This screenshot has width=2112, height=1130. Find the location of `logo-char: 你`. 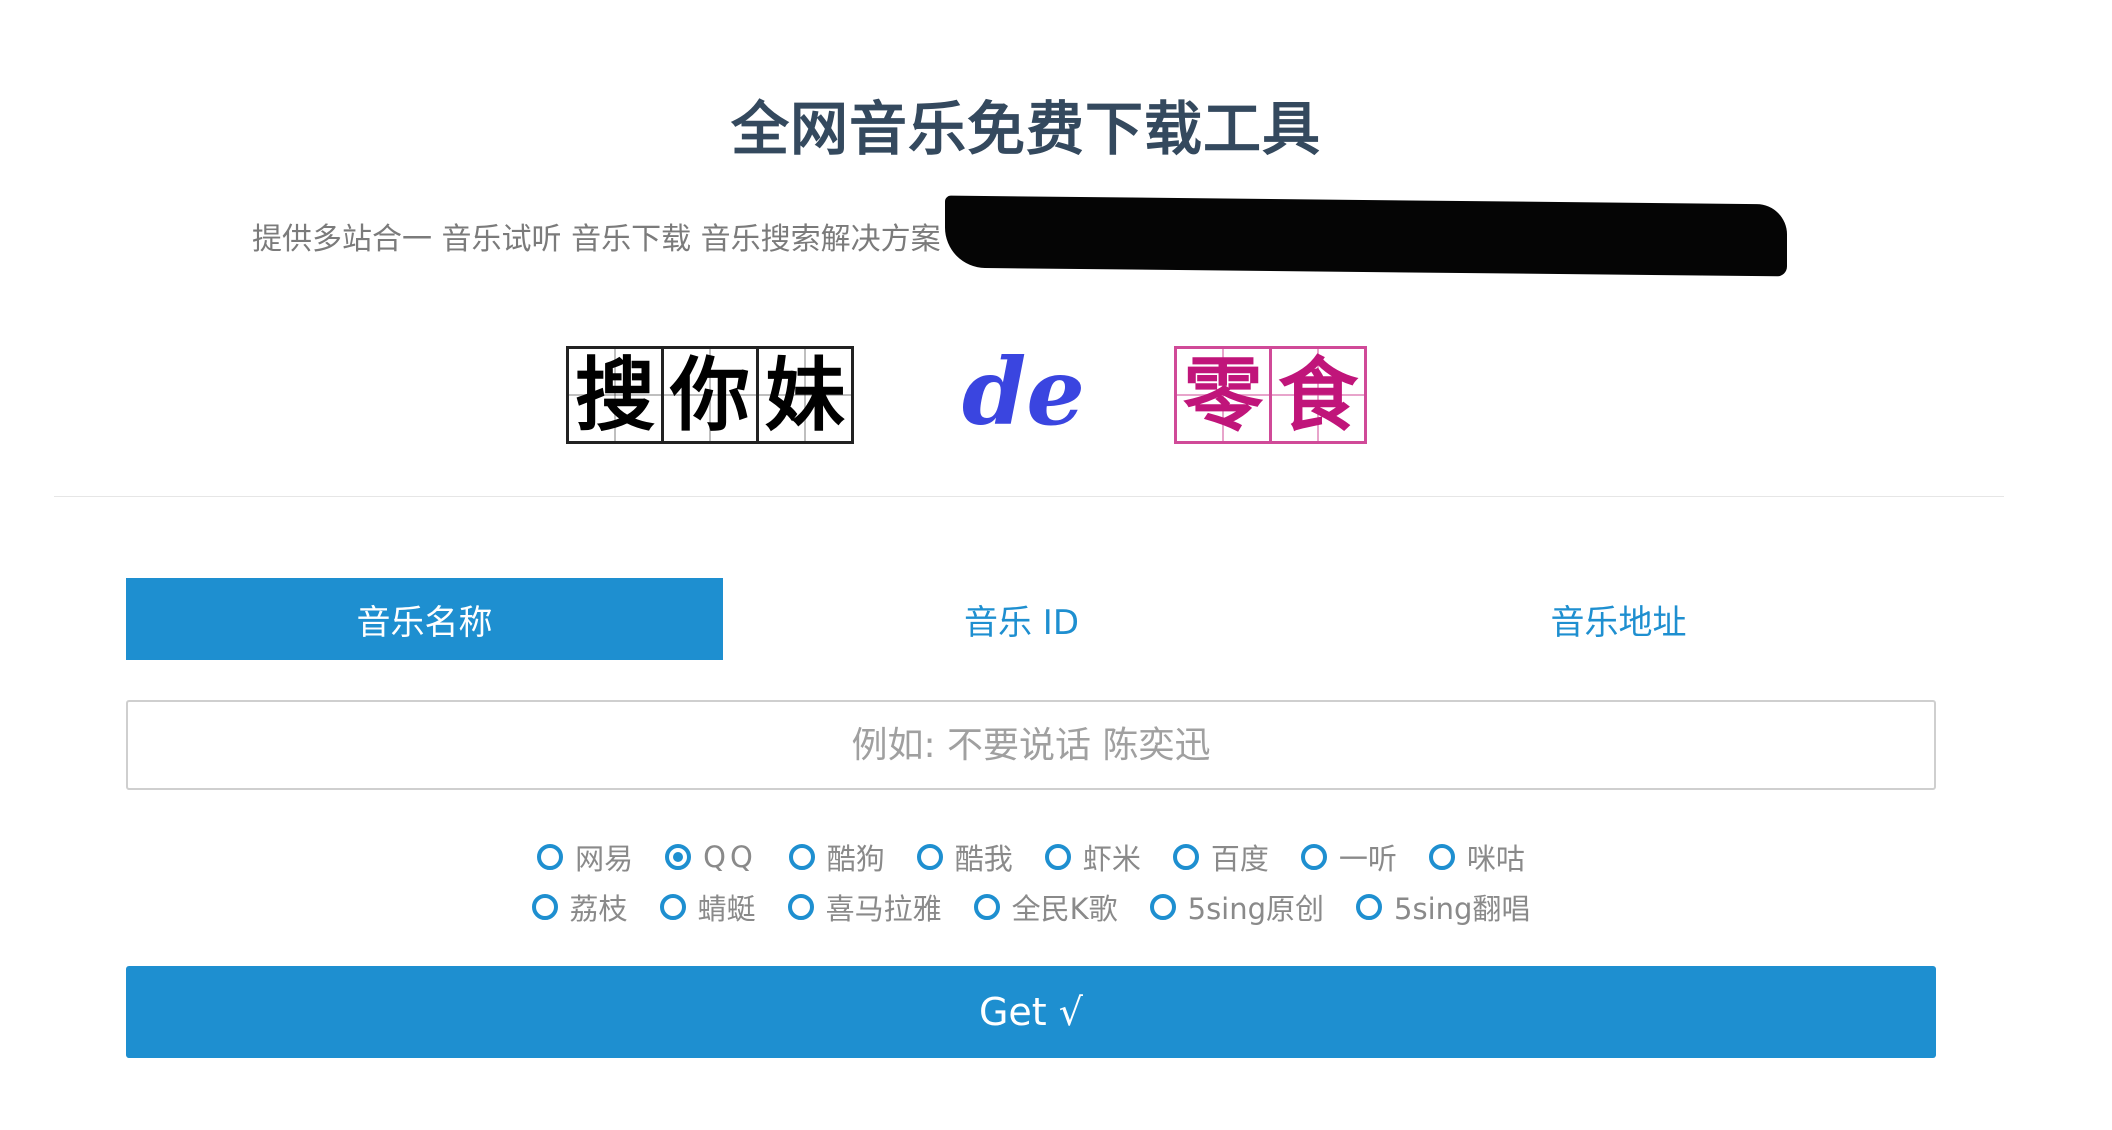

logo-char: 你 is located at coordinates (710, 395).